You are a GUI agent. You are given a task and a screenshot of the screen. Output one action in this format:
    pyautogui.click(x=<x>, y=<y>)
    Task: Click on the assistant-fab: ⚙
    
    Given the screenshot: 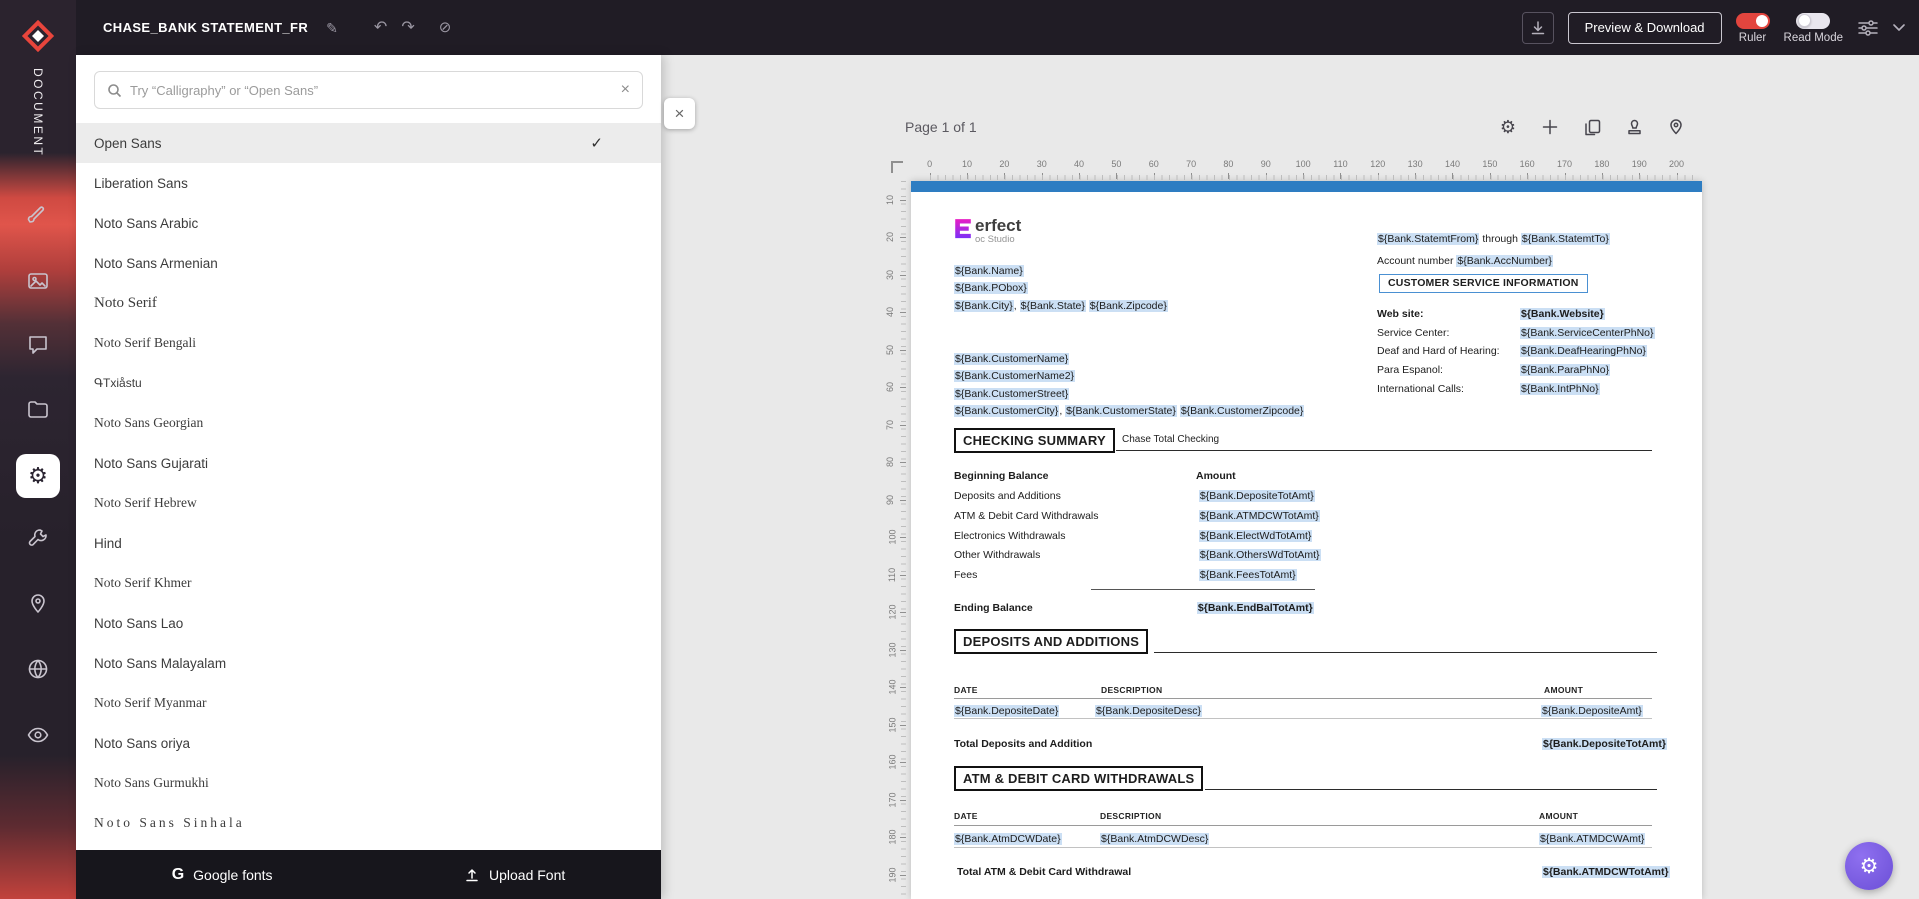 What is the action you would take?
    pyautogui.click(x=1869, y=866)
    